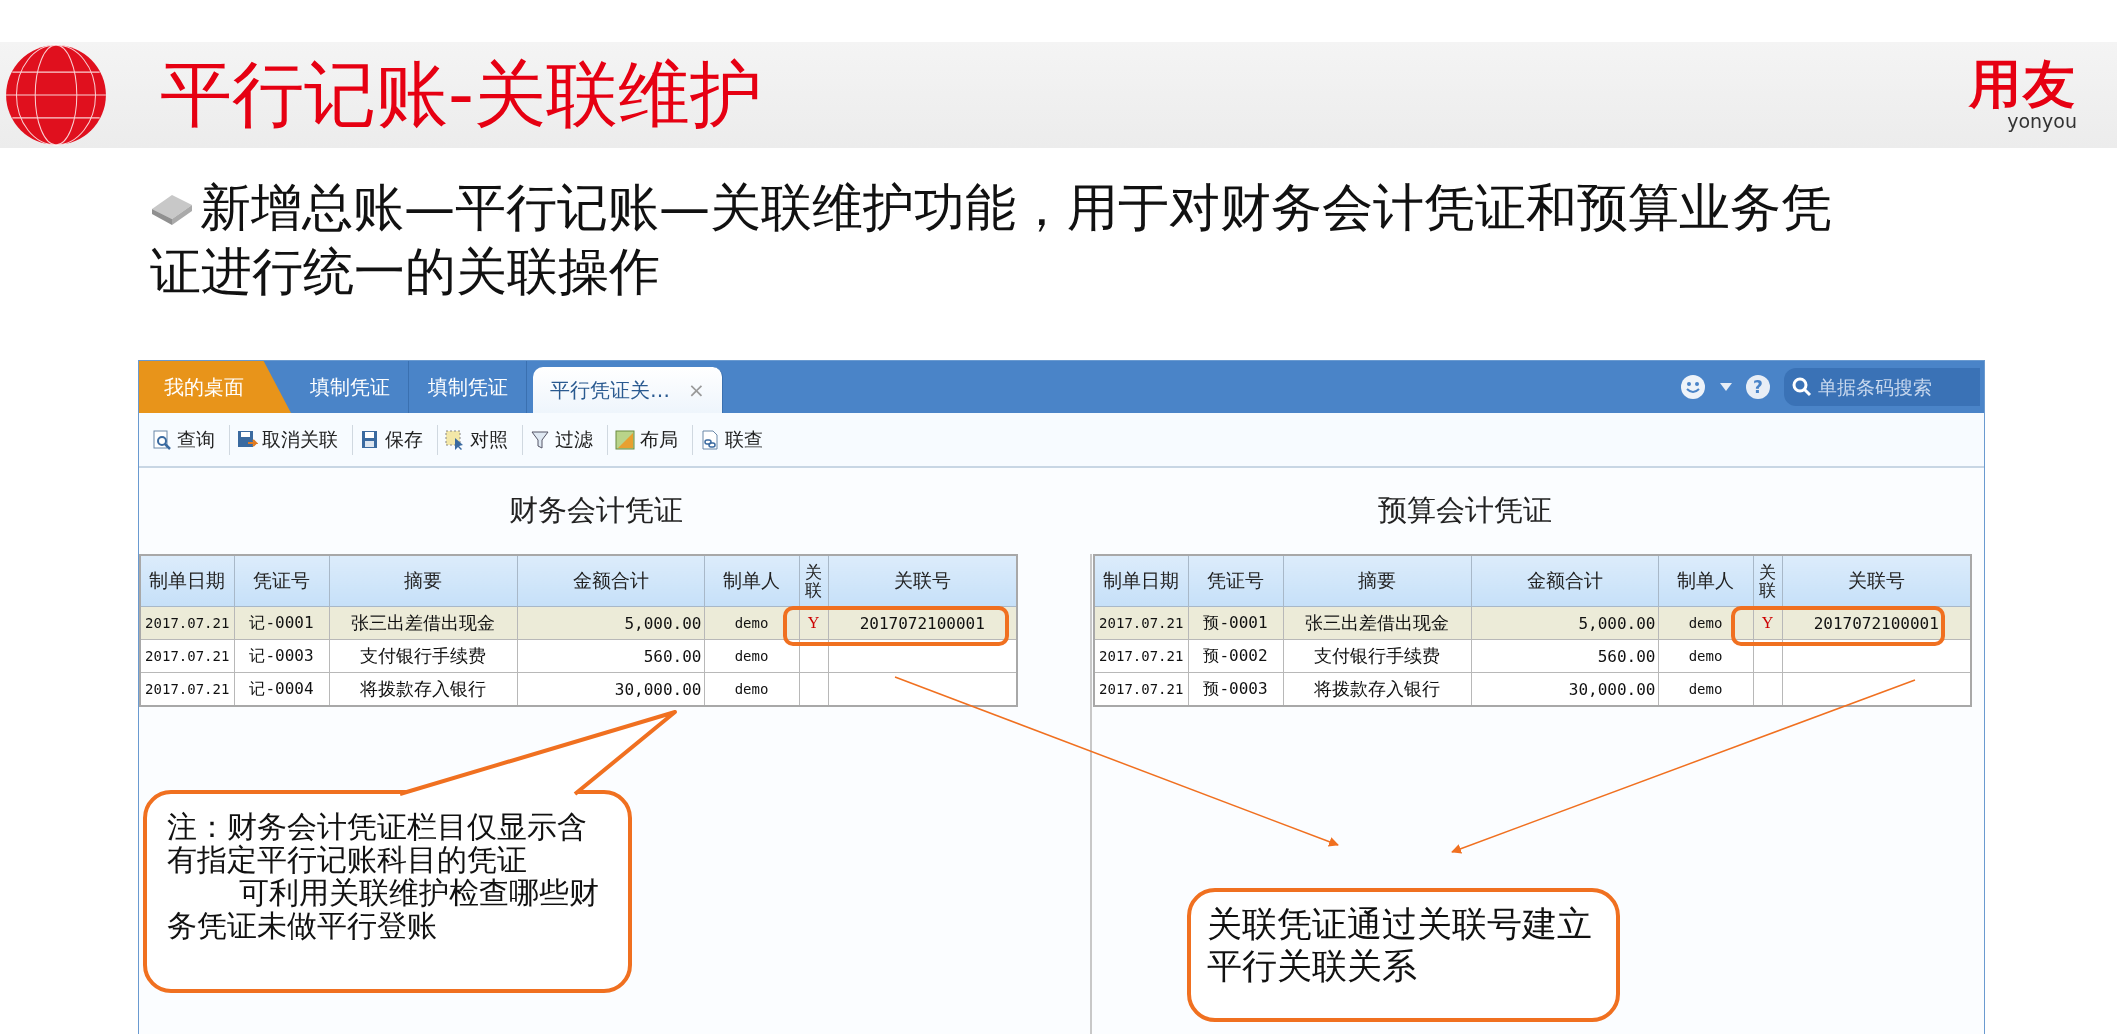 The width and height of the screenshot is (2117, 1034). Describe the element at coordinates (461, 94) in the screenshot. I see `slide-title: 平行记账-关联维护` at that location.